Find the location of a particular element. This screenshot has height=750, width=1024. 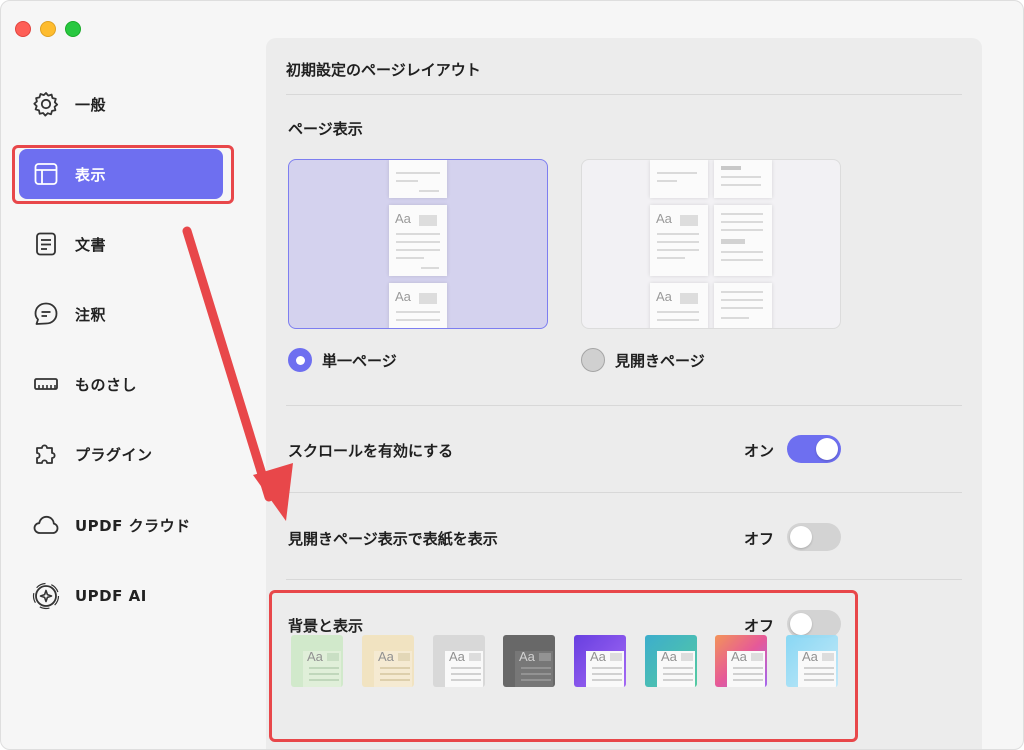

sidebar-item-label: UPDF クラウド is located at coordinates (133, 525).